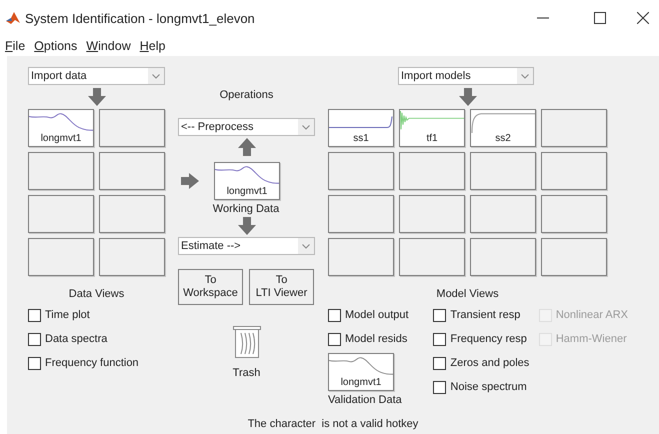 The image size is (659, 434). What do you see at coordinates (108, 46) in the screenshot?
I see `menu-item: Window` at bounding box center [108, 46].